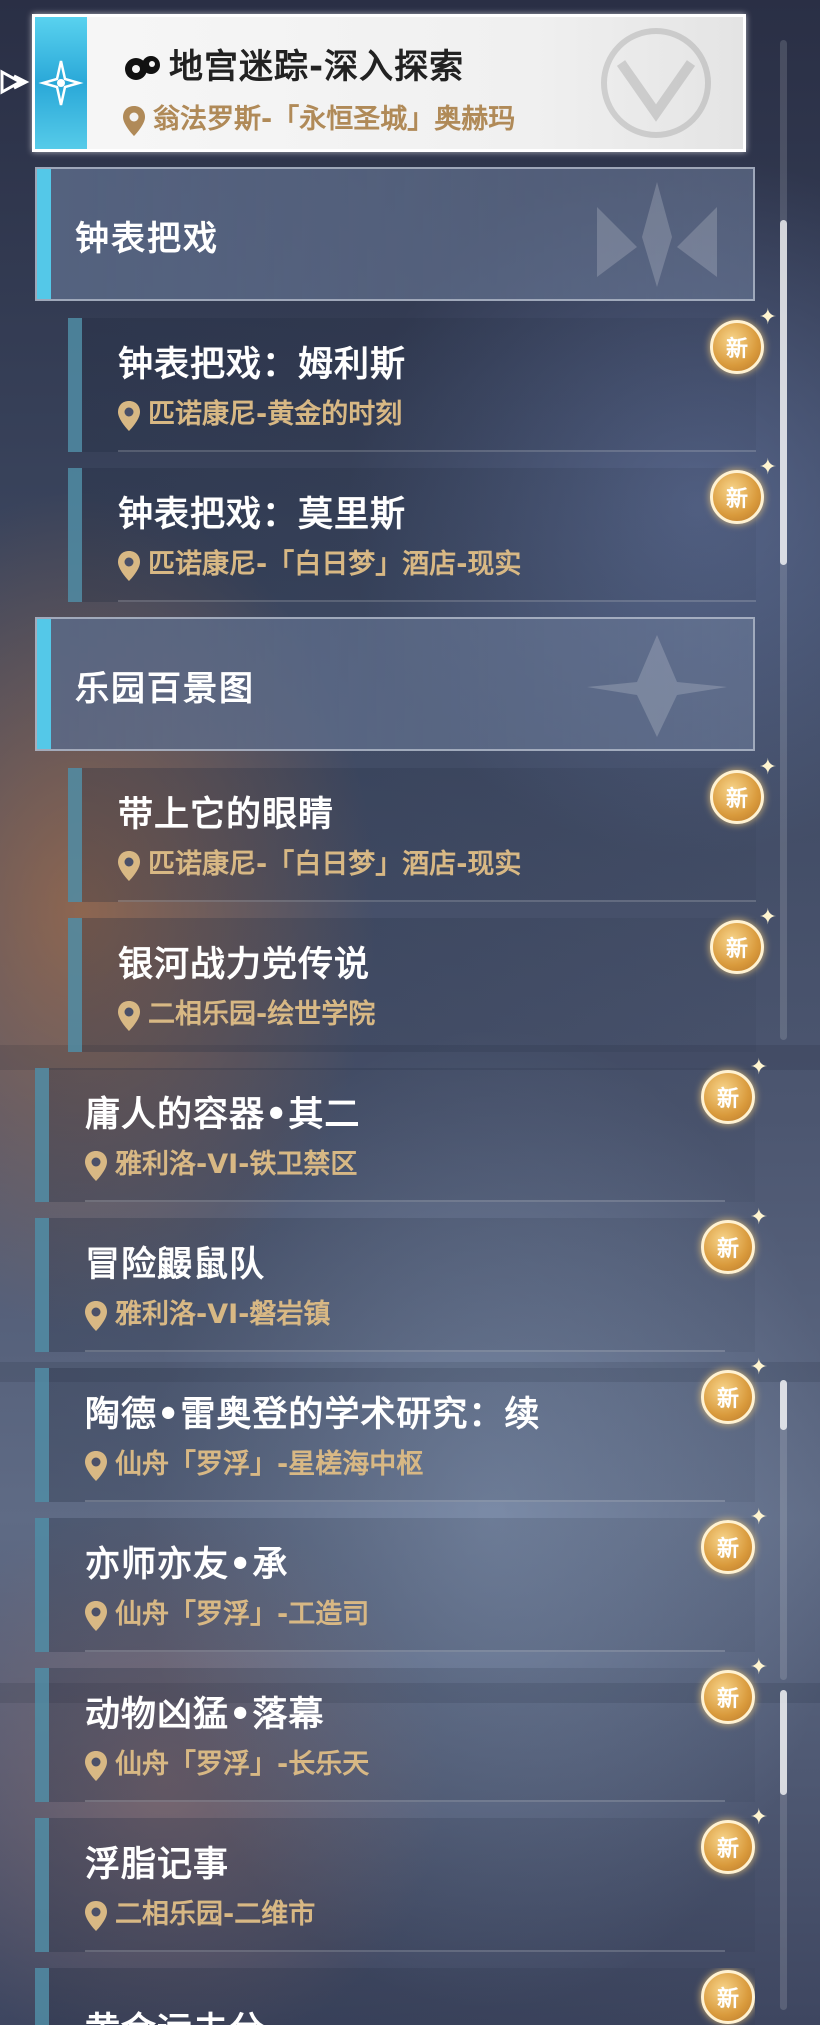  I want to click on quest-location-text: 雅利洛-VI-磐岩镇, so click(223, 1314).